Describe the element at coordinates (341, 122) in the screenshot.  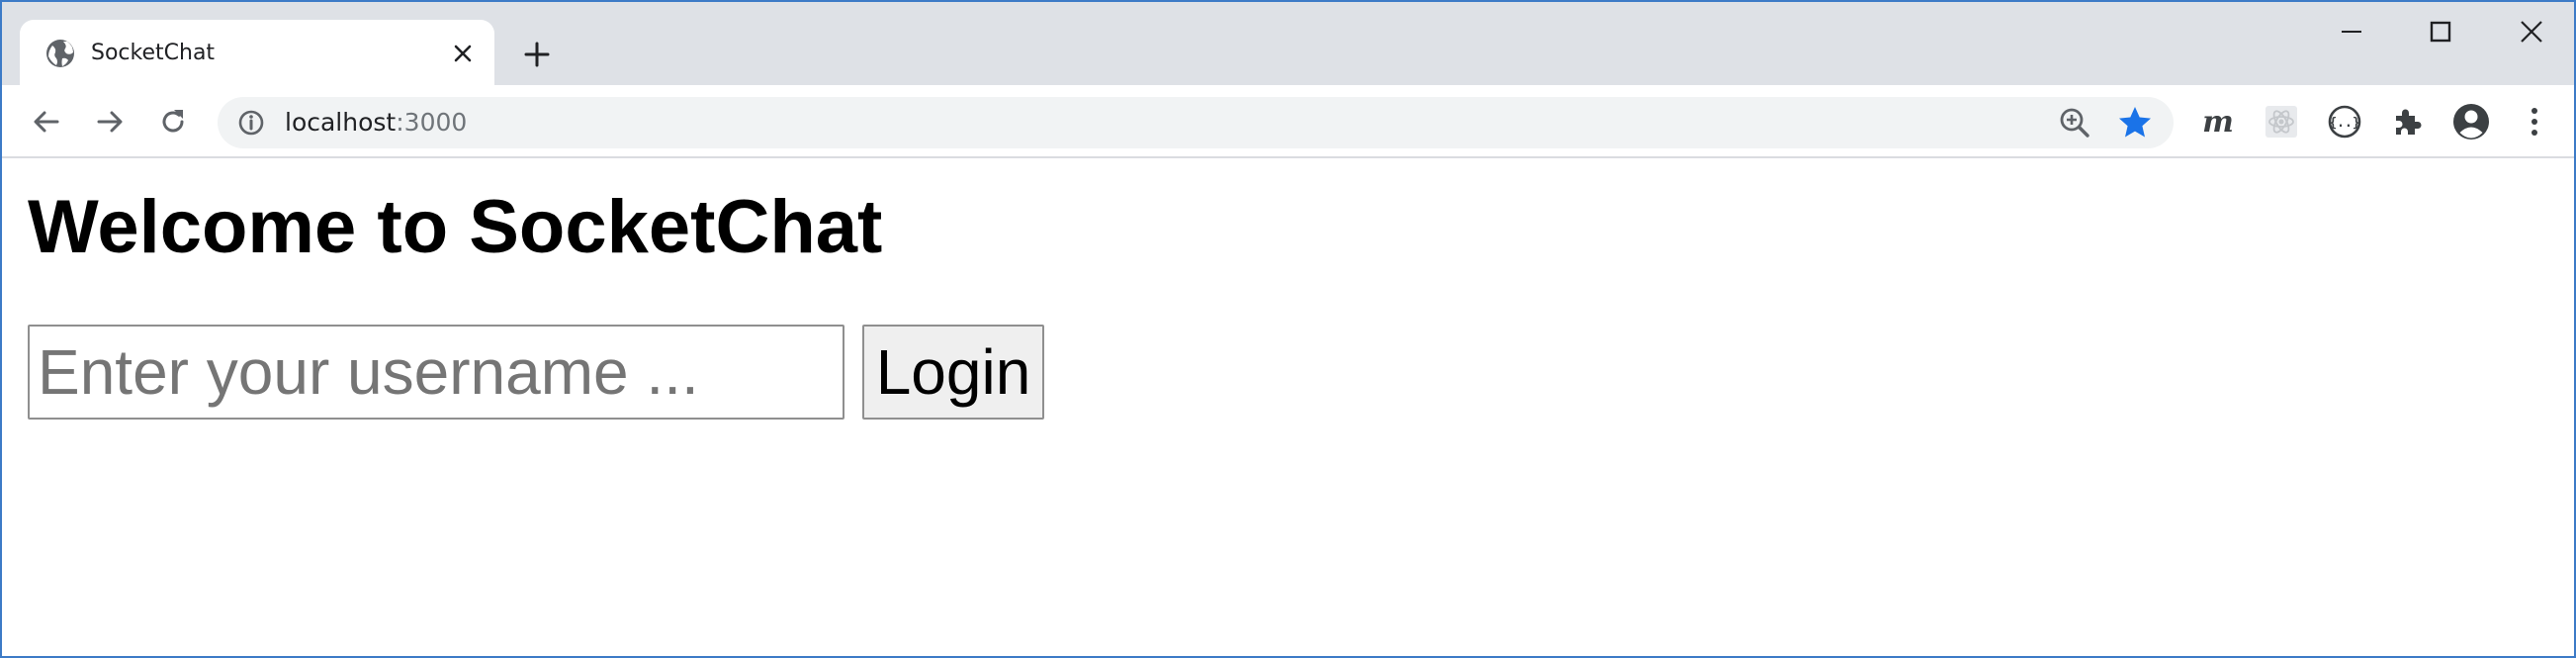
I see `url-host: localhost` at that location.